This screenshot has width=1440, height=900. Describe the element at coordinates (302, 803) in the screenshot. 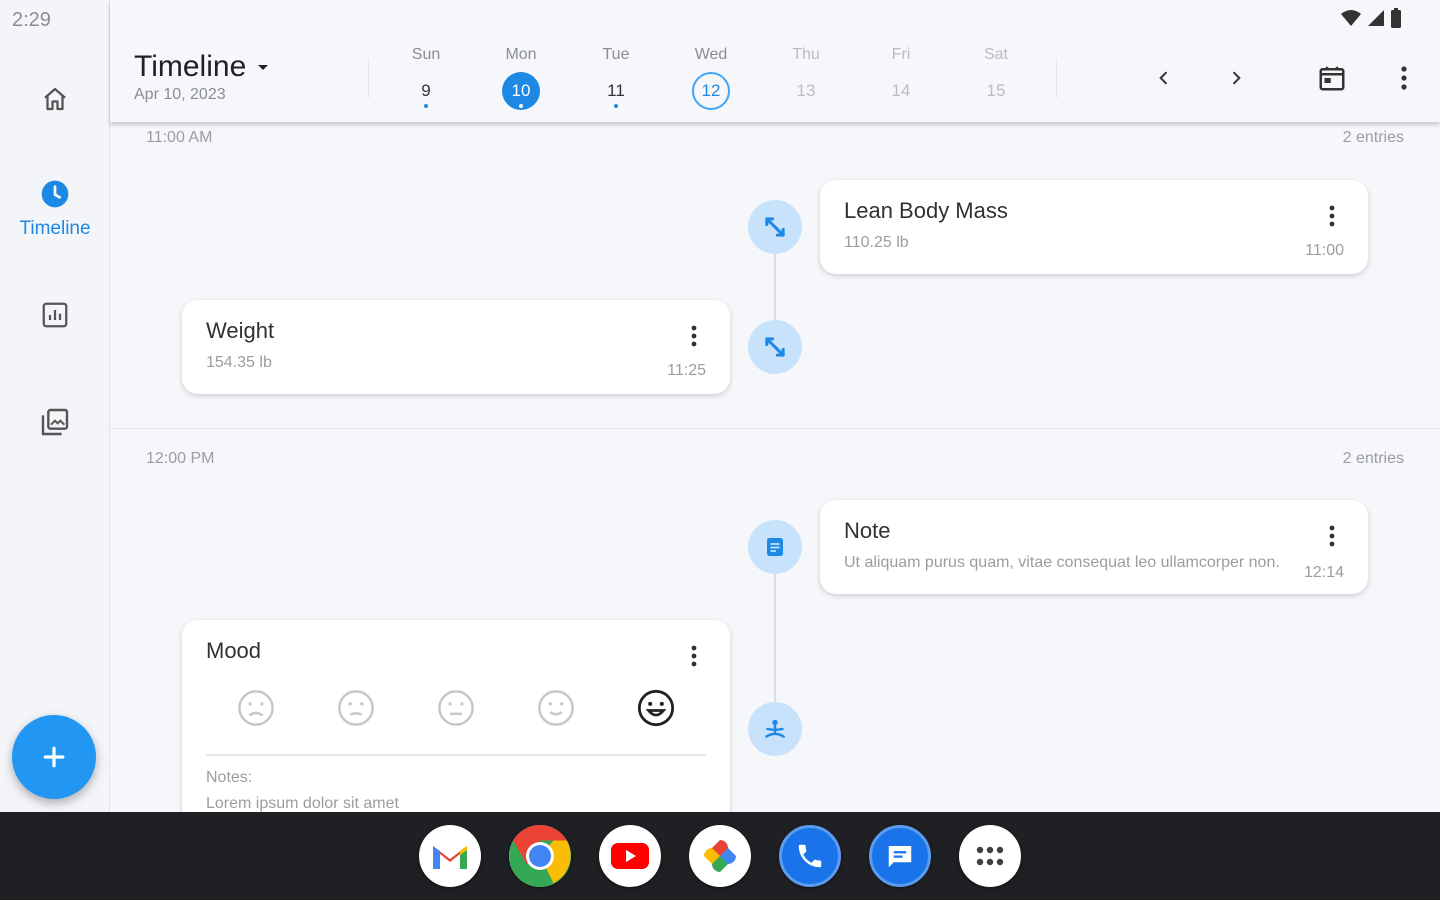

I see `notes-text: Lorem ipsum dolor sit amet` at that location.